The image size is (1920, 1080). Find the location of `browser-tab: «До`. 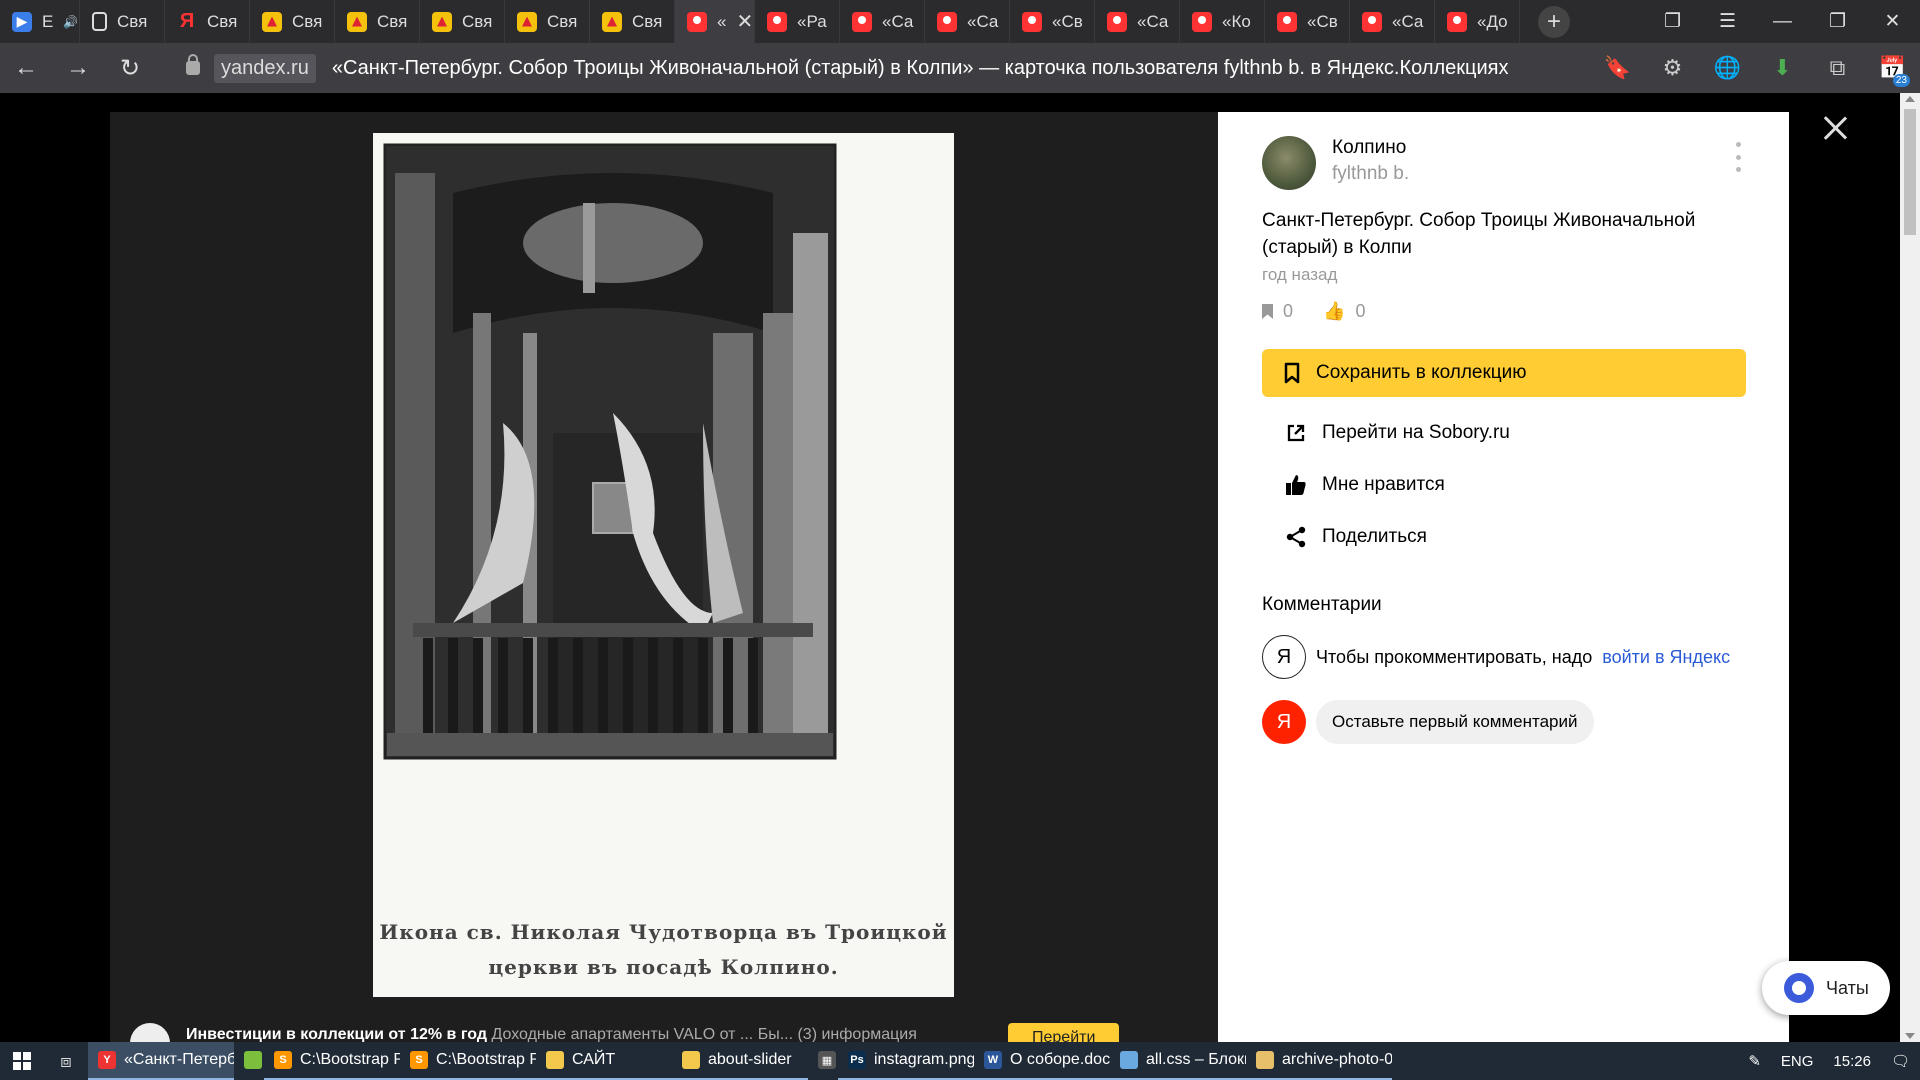

browser-tab: «До is located at coordinates (1477, 21).